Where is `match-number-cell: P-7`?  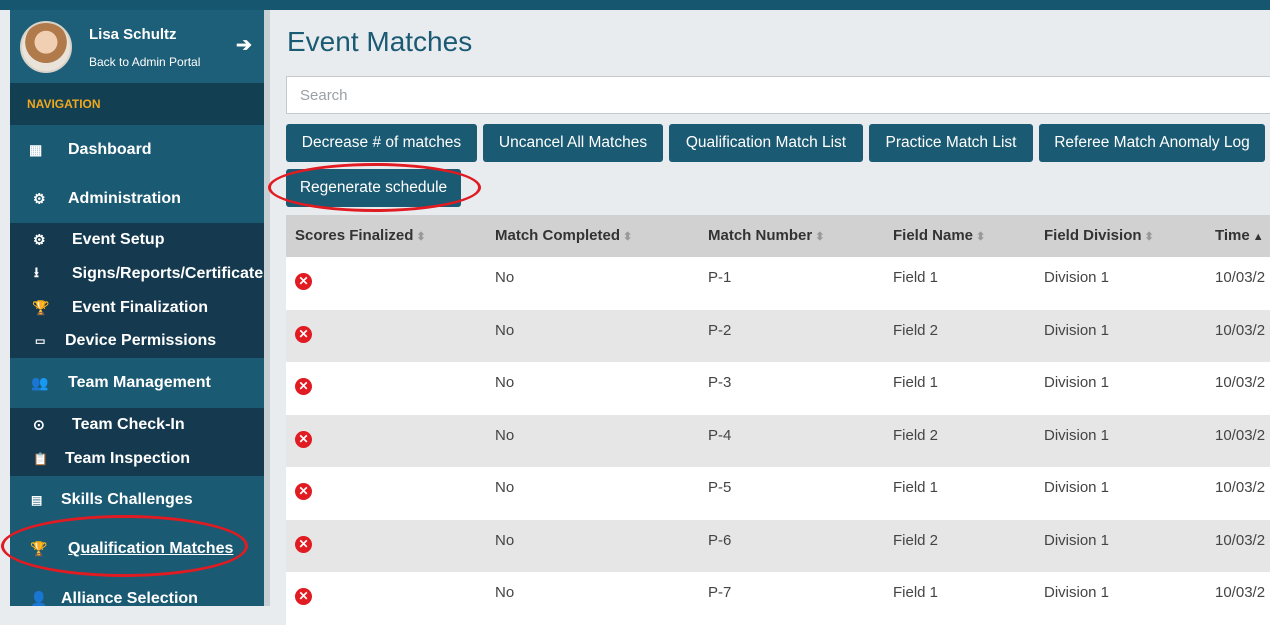
match-number-cell: P-7 is located at coordinates (720, 592).